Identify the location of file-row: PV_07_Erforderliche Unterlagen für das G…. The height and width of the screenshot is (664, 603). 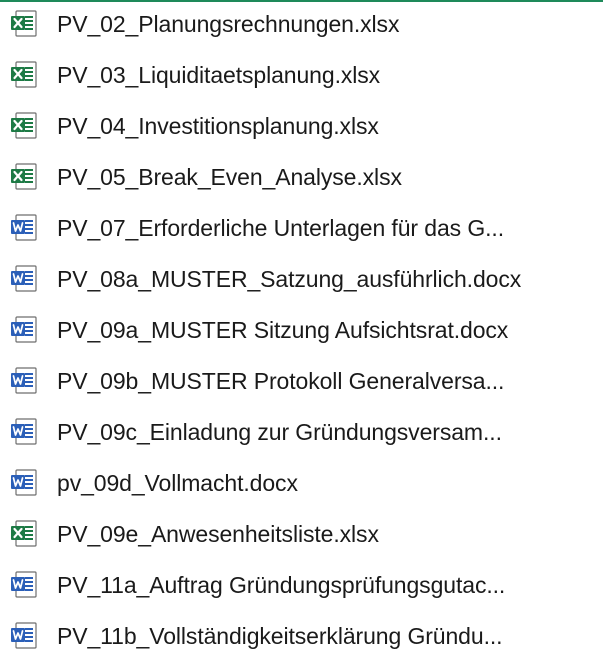
(301, 230).